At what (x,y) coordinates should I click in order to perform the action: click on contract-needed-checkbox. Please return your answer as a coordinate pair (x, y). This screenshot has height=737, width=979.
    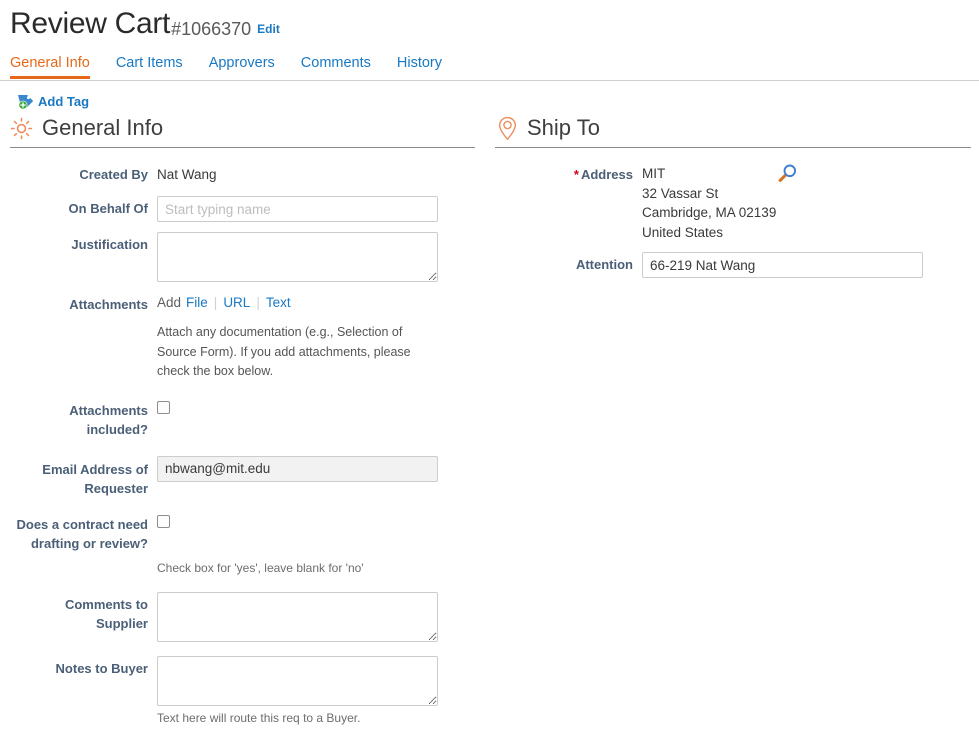
    Looking at the image, I should click on (163, 521).